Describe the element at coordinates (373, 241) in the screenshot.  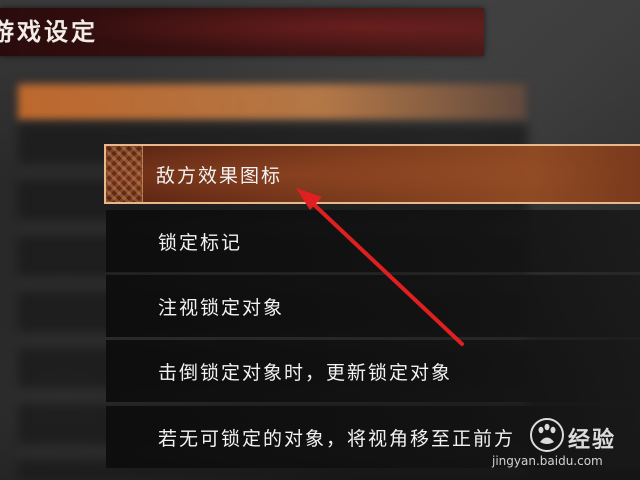
I see `option-lock-marker: 锁定标记` at that location.